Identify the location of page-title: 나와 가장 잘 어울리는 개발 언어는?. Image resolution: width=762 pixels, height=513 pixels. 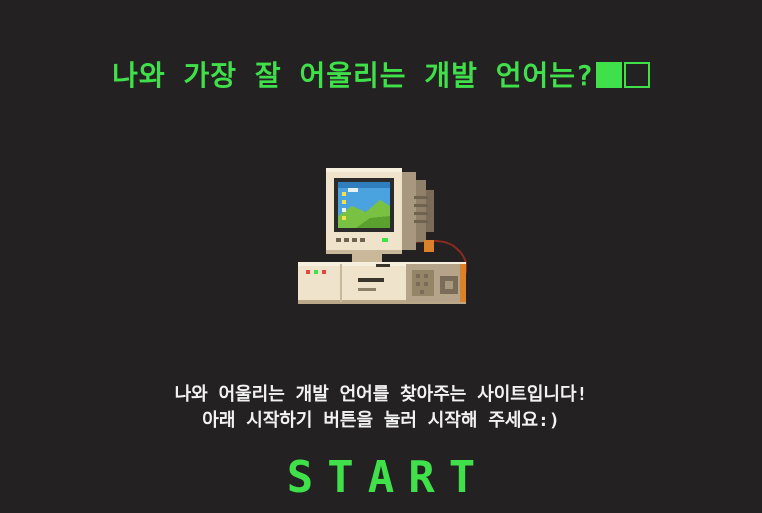
(381, 77).